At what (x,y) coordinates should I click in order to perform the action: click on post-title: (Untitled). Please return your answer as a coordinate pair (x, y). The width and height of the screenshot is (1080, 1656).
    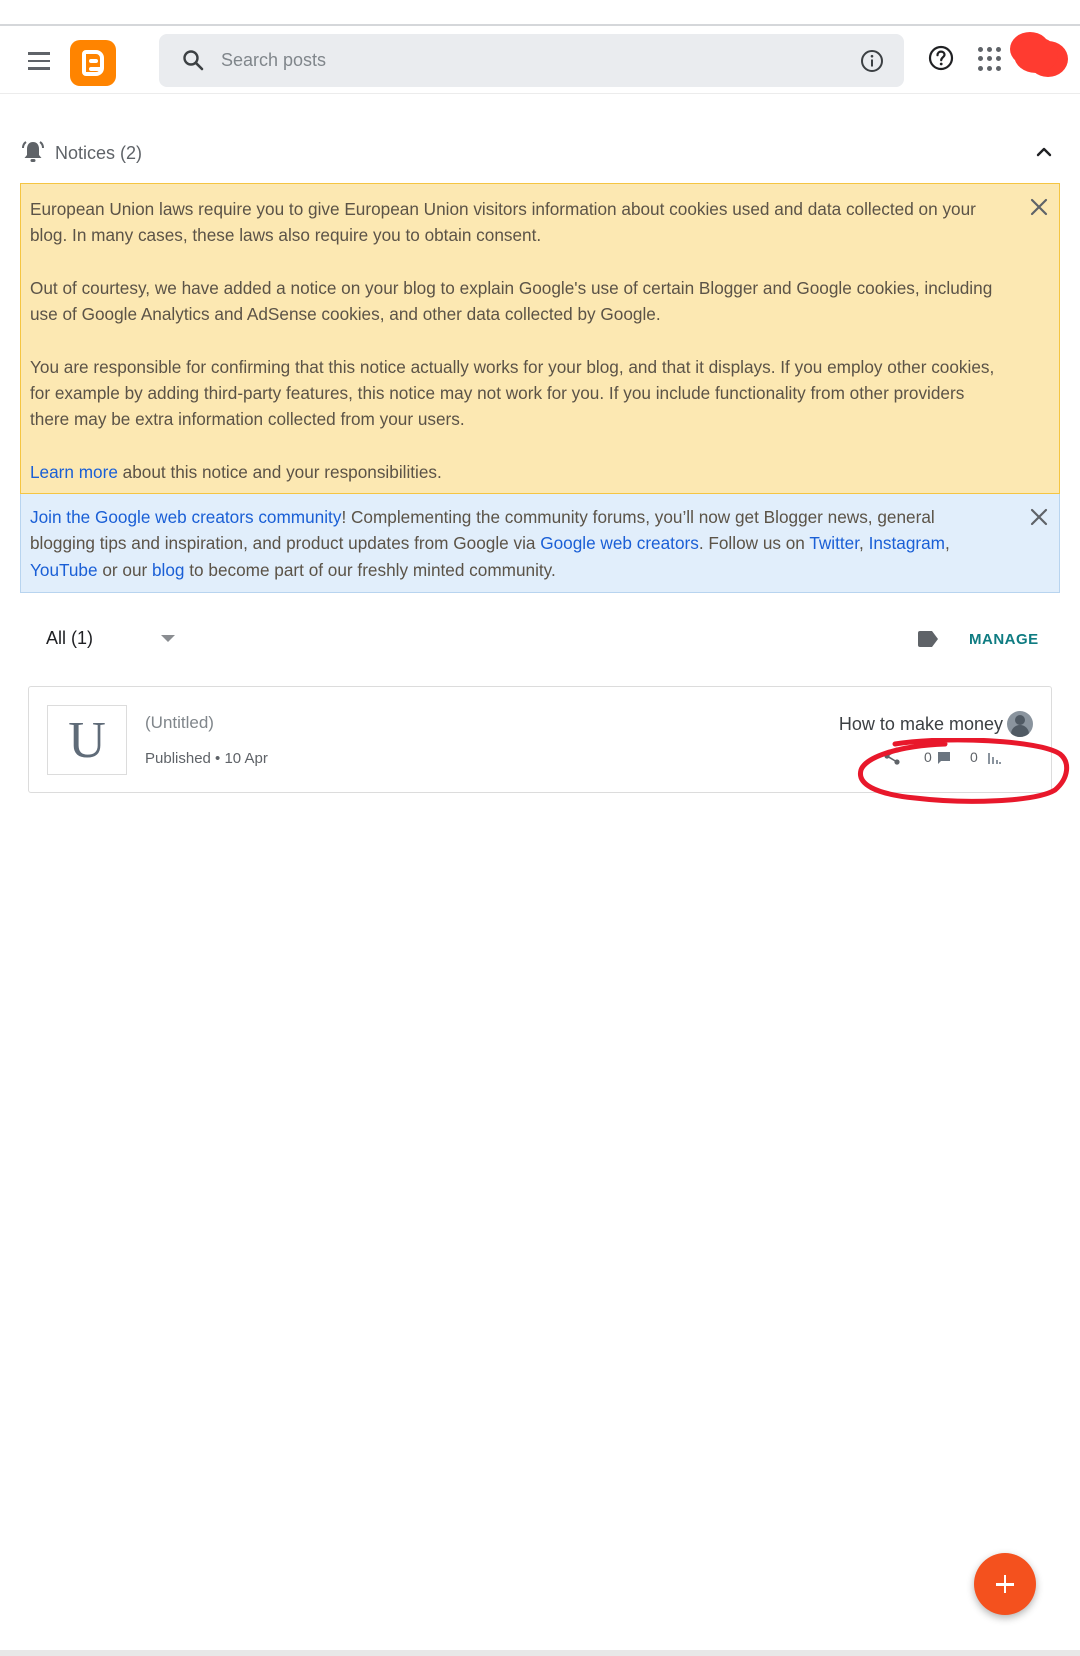
    Looking at the image, I should click on (179, 723).